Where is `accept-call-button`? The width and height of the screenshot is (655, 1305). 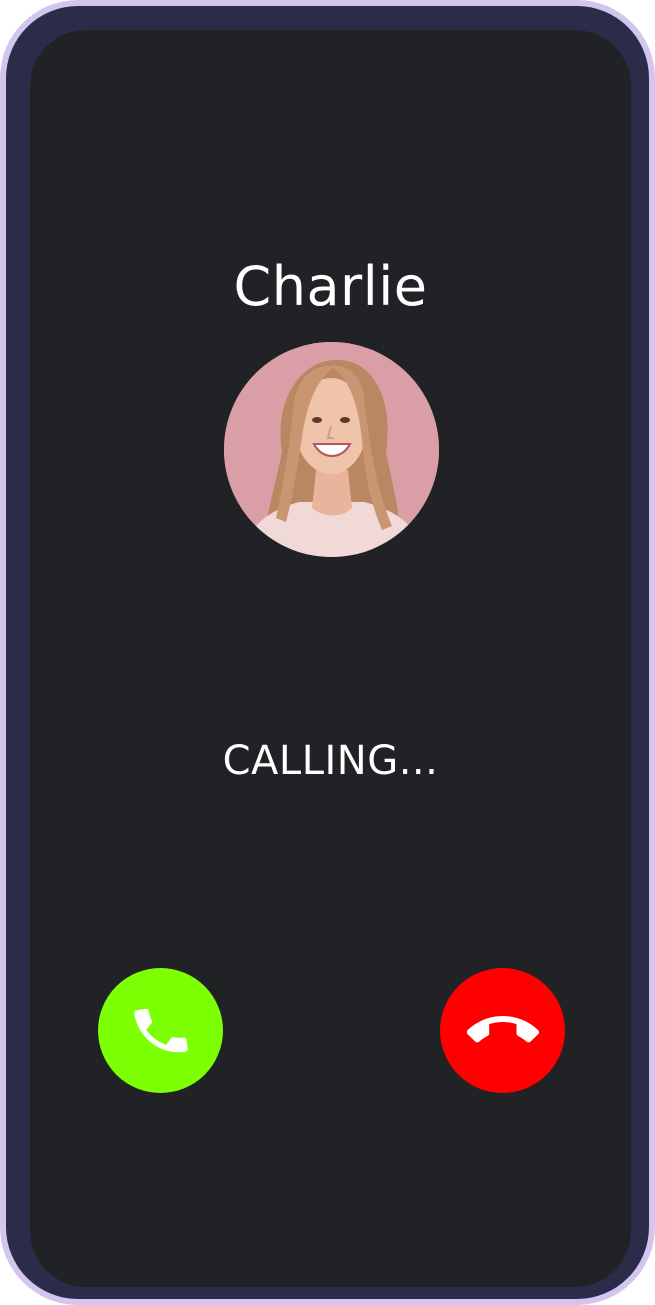 accept-call-button is located at coordinates (160, 1030).